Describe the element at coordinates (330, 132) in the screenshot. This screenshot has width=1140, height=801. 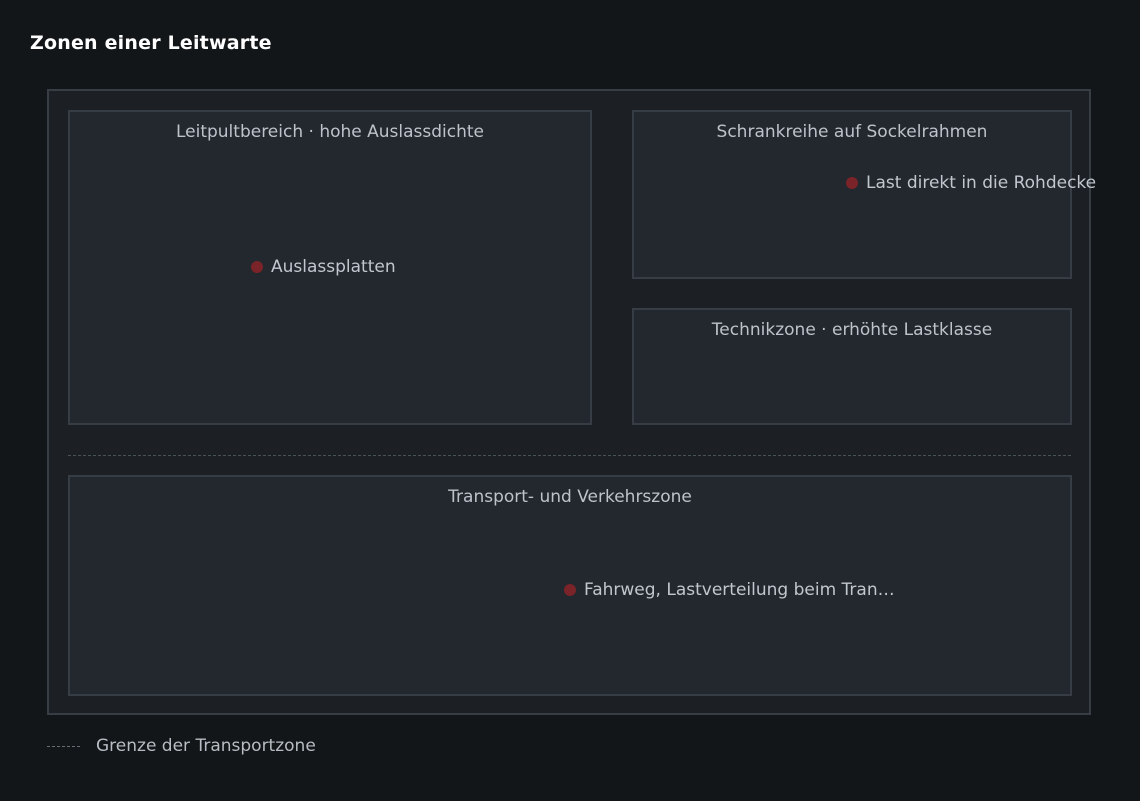
I see `zone-leitpult-label: Leitpultbereich · hohe Auslassdichte` at that location.